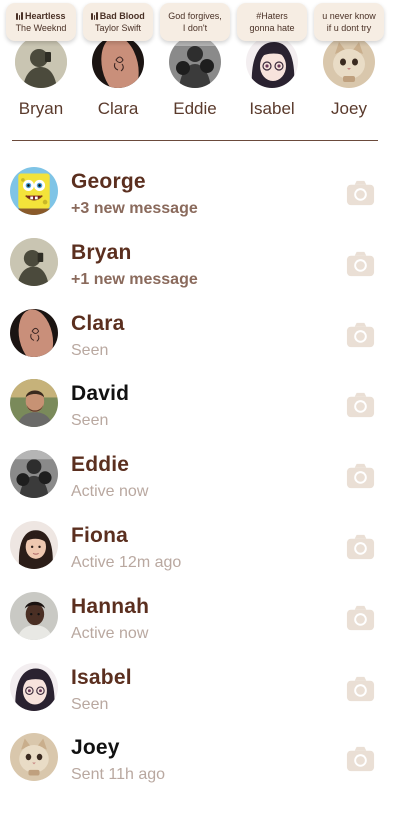 This screenshot has width=400, height=815. Describe the element at coordinates (108, 181) in the screenshot. I see `contact-name: George` at that location.